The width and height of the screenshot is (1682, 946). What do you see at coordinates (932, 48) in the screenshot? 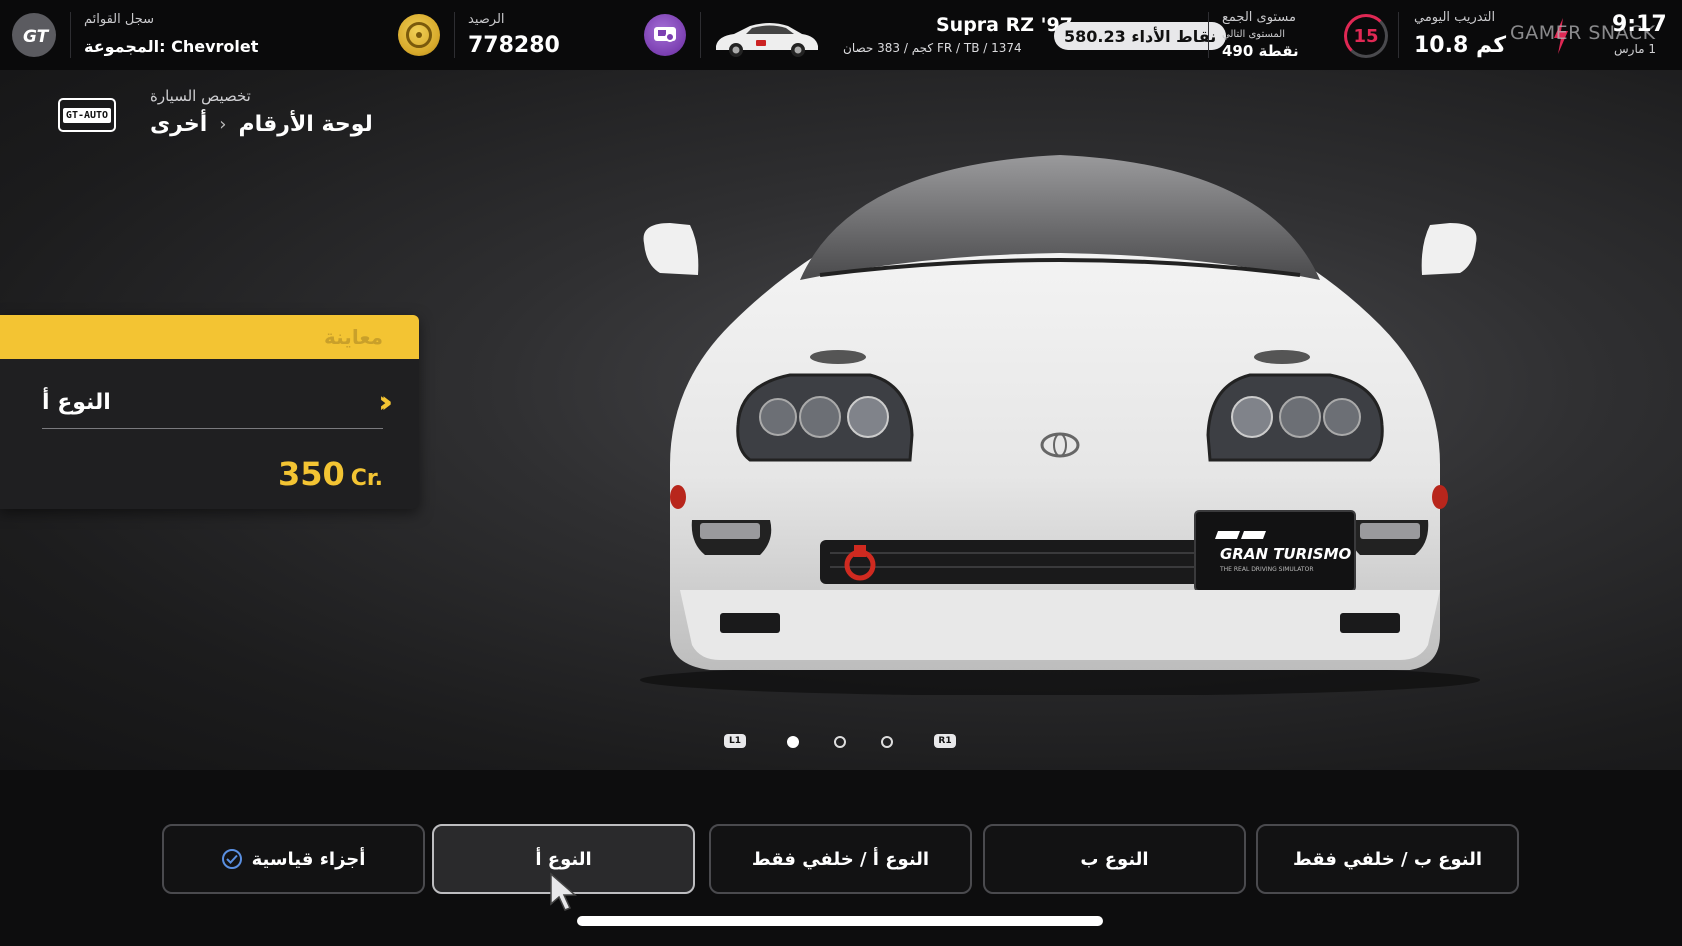
I see `car-specs: FR / TB / 1374 كجم / 383 حصان` at bounding box center [932, 48].